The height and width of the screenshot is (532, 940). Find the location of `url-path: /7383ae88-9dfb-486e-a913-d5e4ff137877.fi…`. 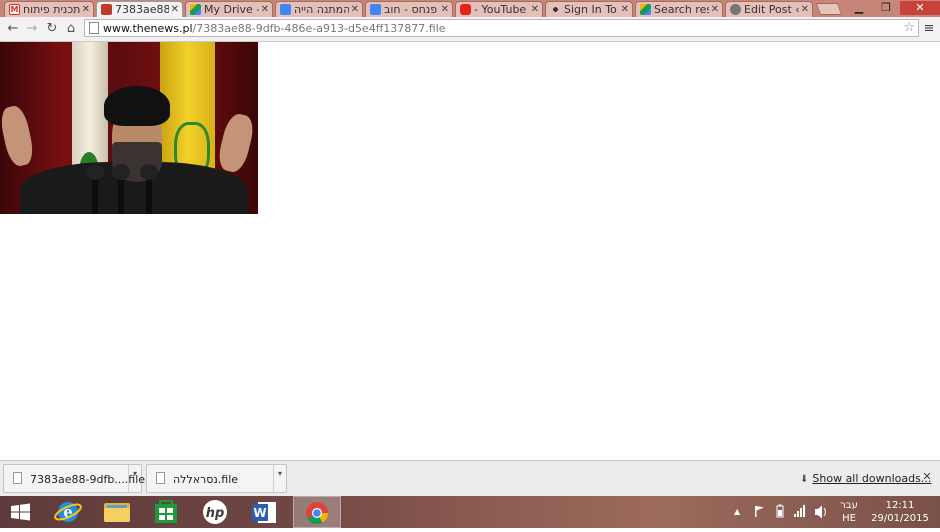

url-path: /7383ae88-9dfb-486e-a913-d5e4ff137877.fi… is located at coordinates (319, 28).